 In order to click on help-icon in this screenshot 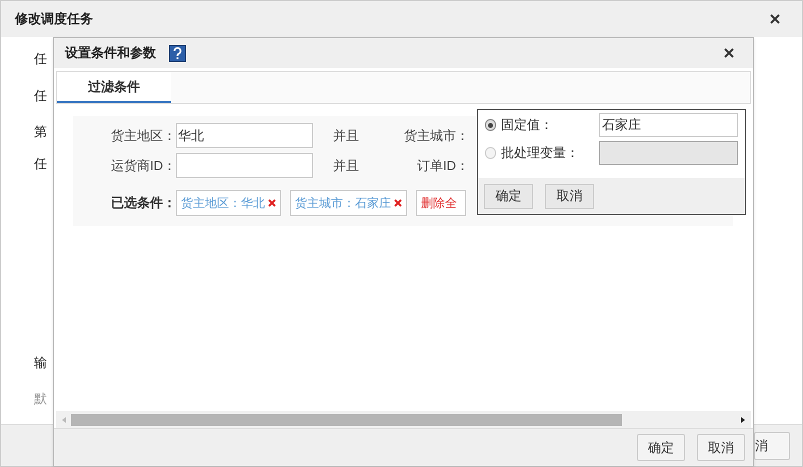, I will do `click(177, 53)`.